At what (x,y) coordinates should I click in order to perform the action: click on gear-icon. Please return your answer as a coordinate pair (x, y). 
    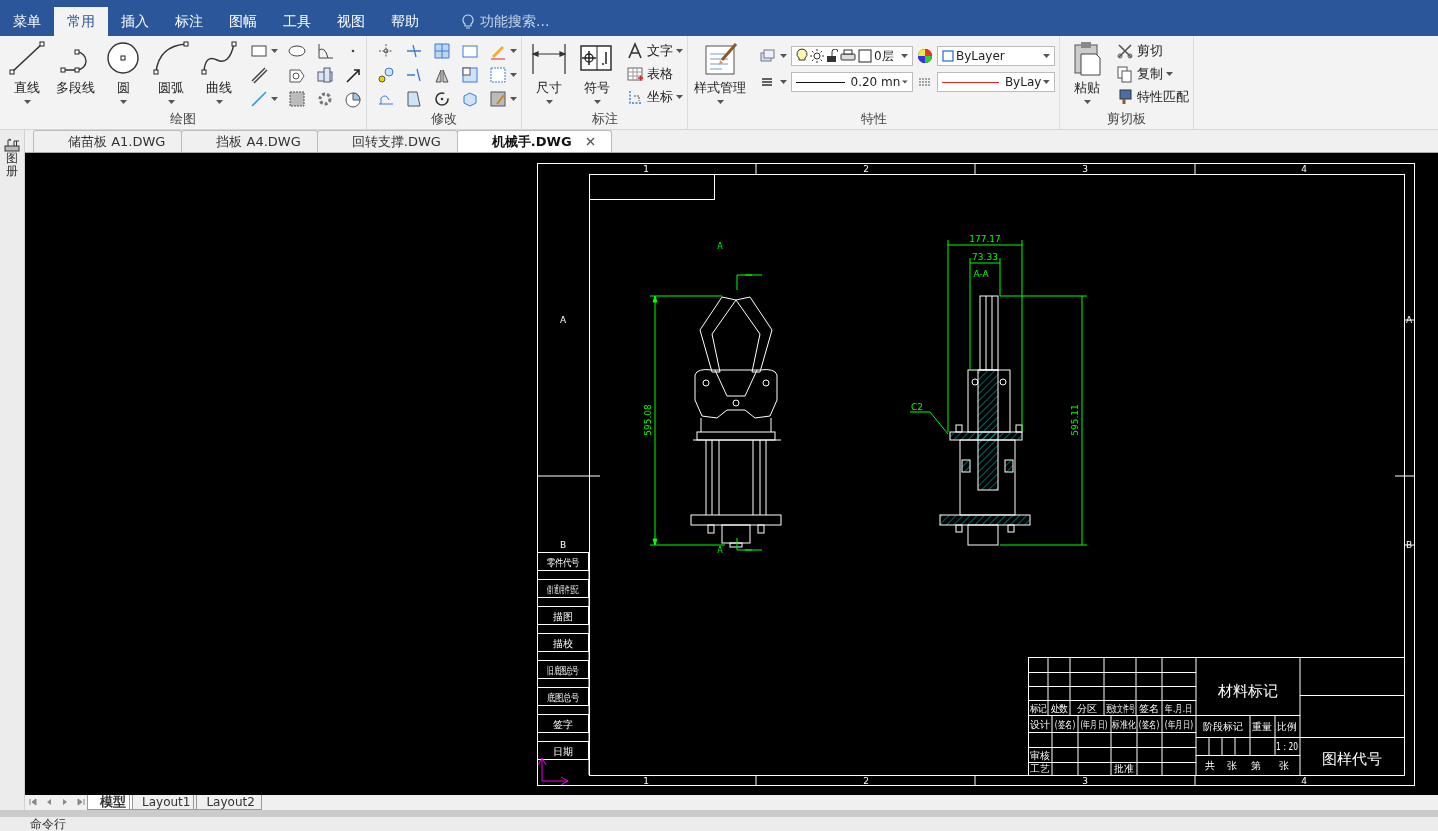
    Looking at the image, I should click on (325, 99).